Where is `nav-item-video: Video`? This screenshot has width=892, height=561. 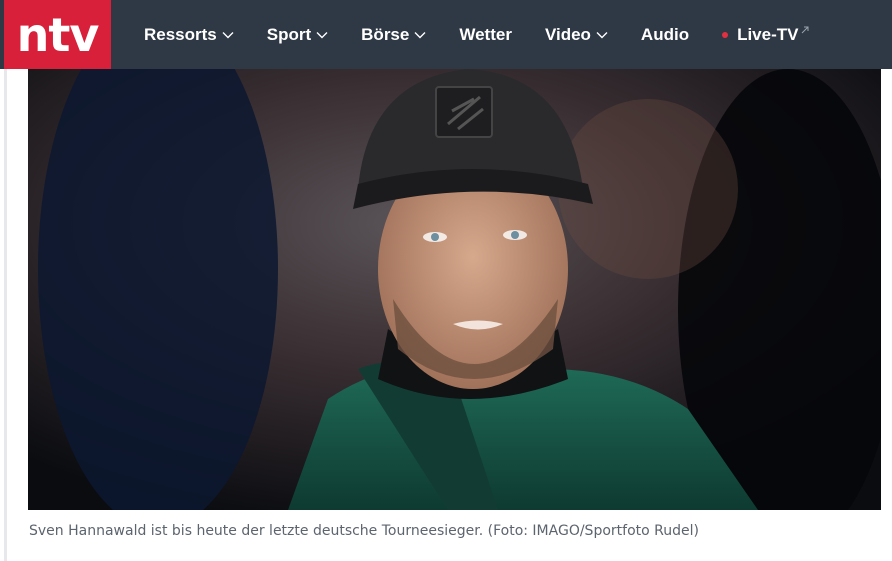 nav-item-video: Video is located at coordinates (576, 35).